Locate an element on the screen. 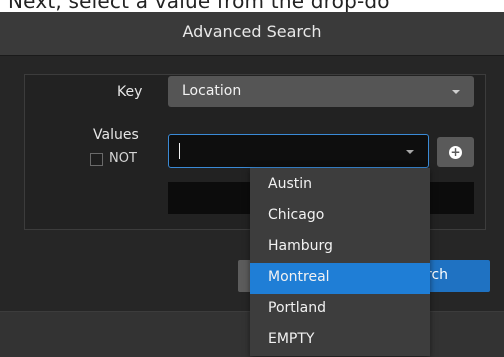  dialog-header: Advanced Search is located at coordinates (252, 34).